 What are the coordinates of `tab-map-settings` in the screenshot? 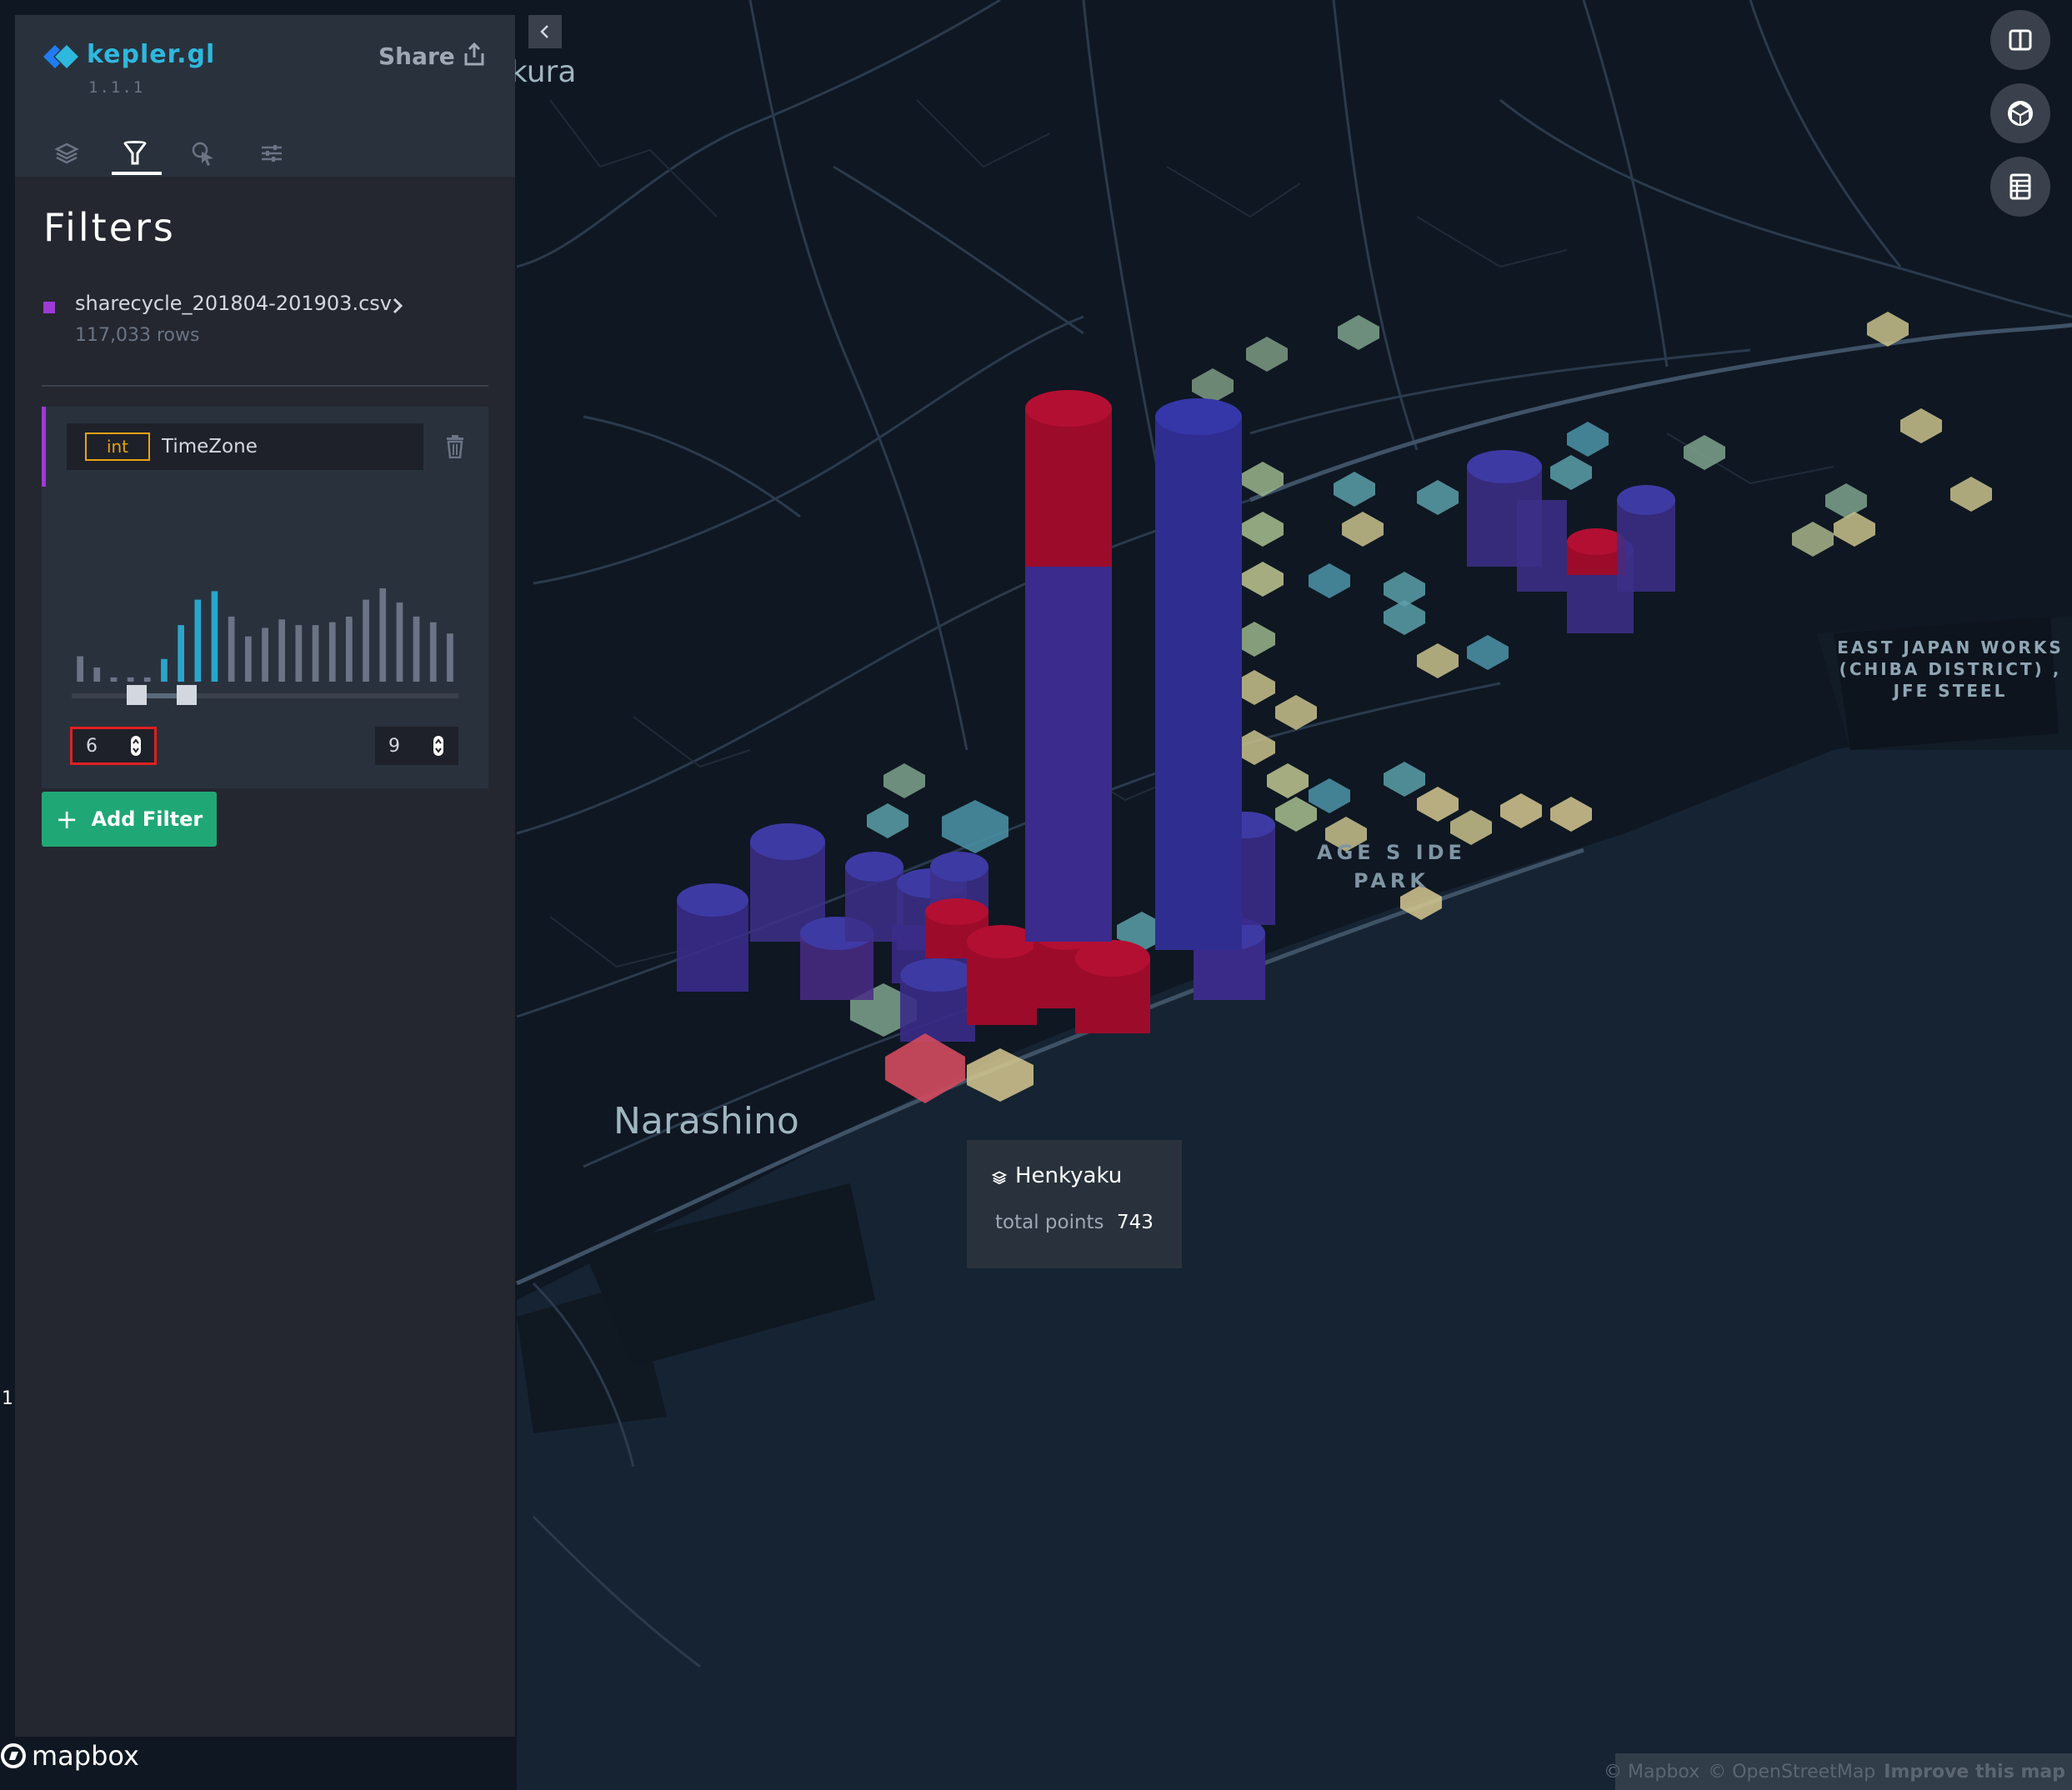 It's located at (271, 153).